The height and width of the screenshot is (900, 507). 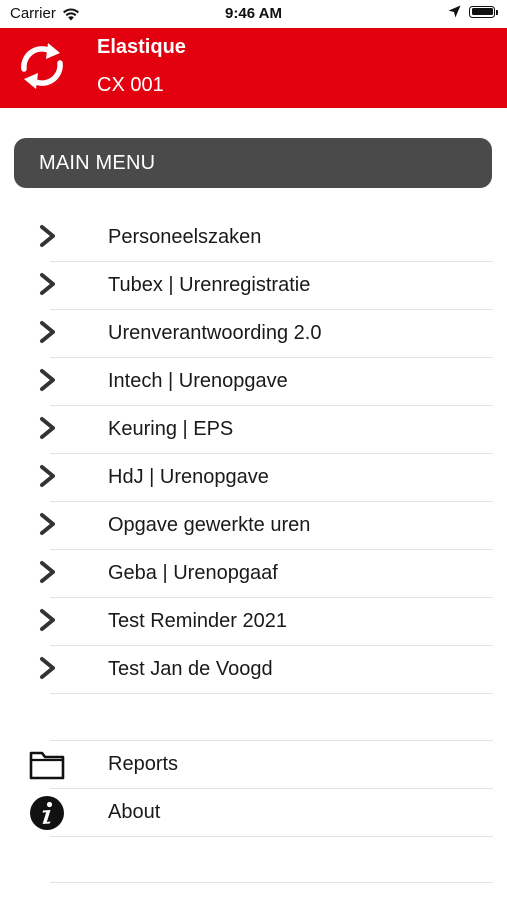 I want to click on about-label: About, so click(x=134, y=812).